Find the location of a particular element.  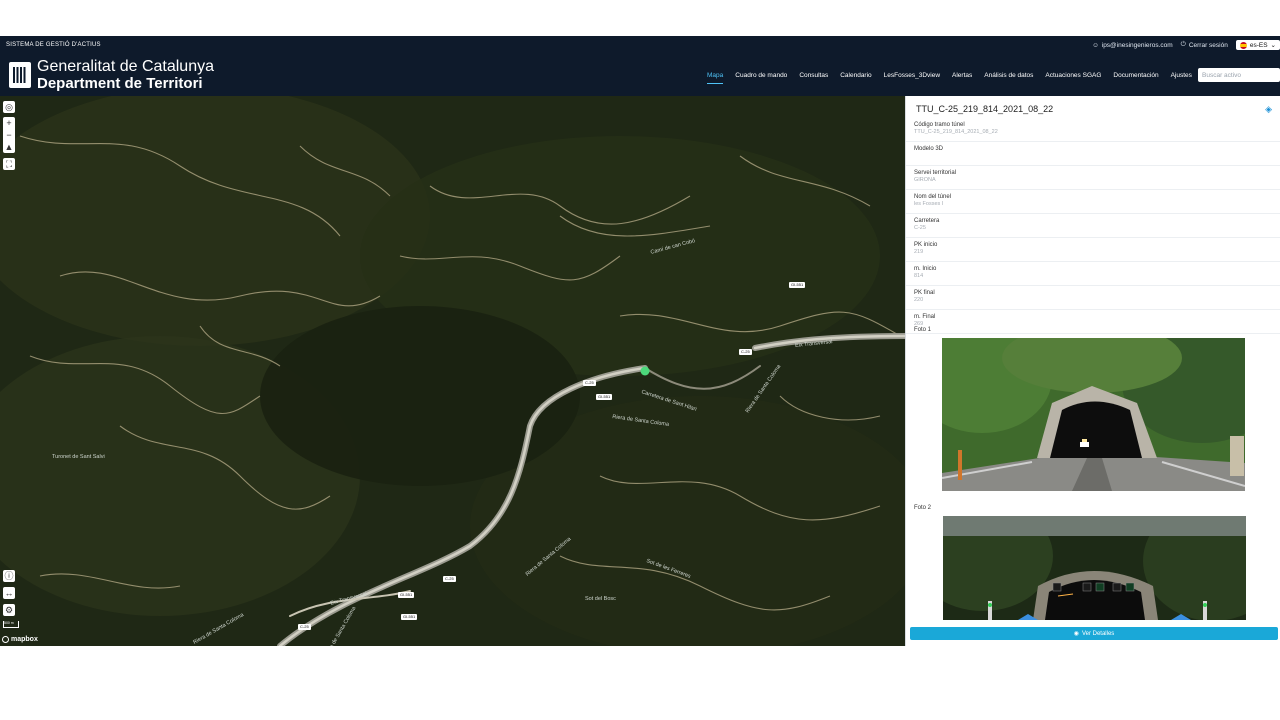

zoom-out-icon: − is located at coordinates (9, 135).